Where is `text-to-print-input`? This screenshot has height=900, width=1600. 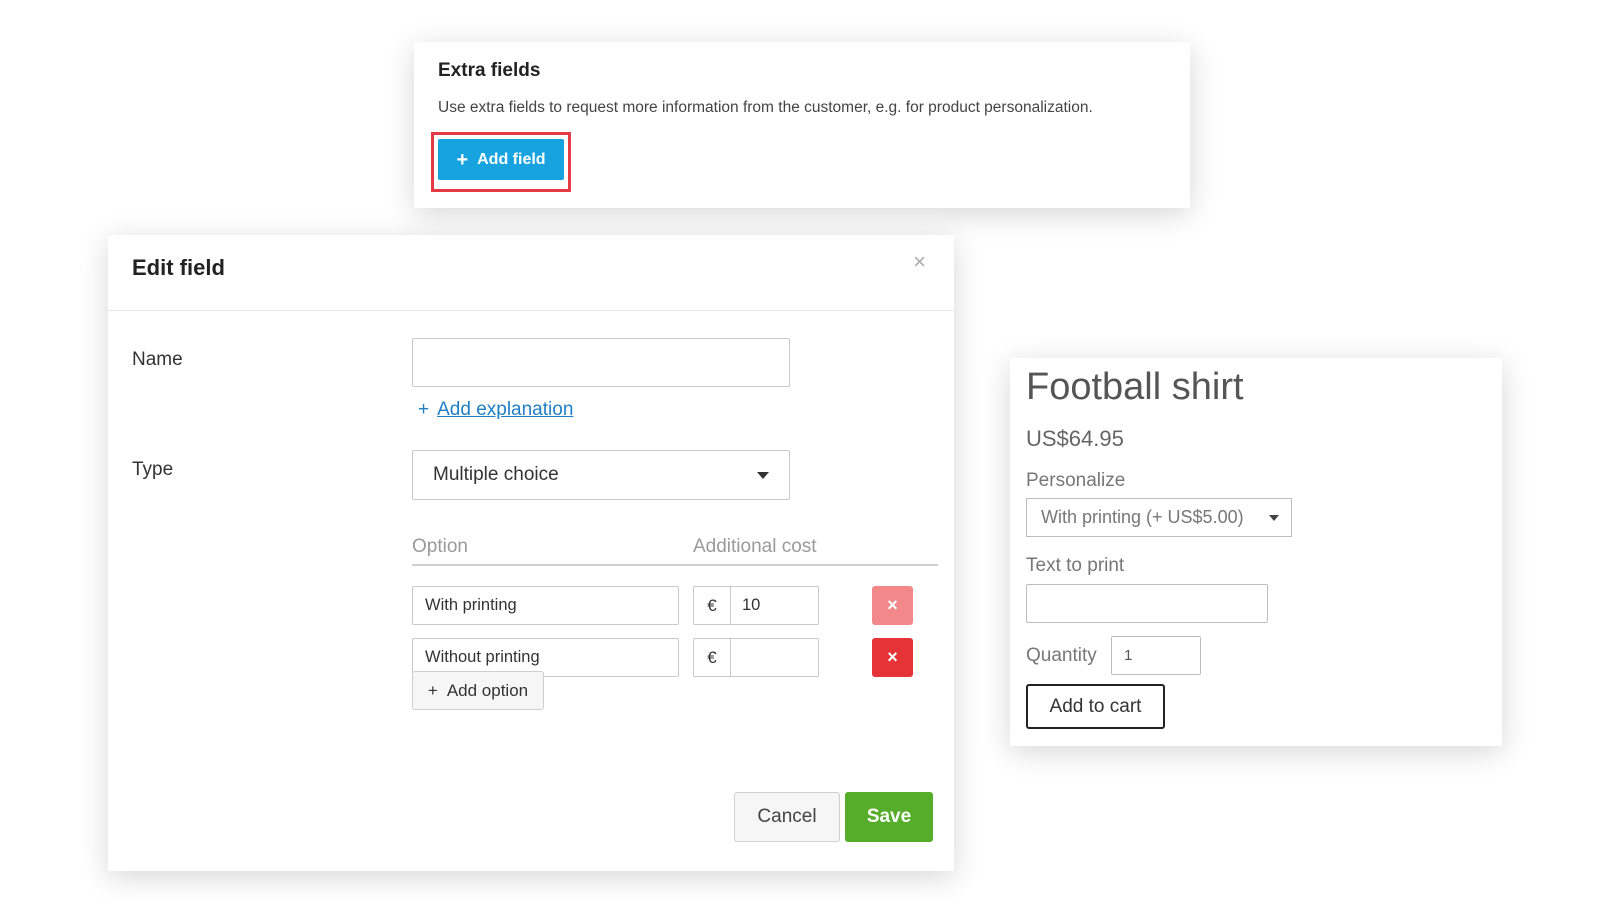
text-to-print-input is located at coordinates (1147, 603).